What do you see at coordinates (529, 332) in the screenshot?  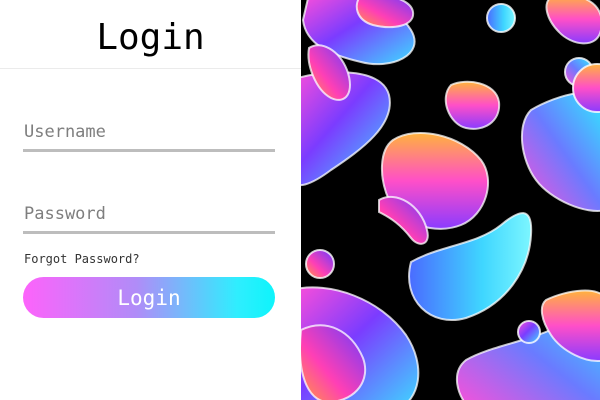 I see `bubble-bottom` at bounding box center [529, 332].